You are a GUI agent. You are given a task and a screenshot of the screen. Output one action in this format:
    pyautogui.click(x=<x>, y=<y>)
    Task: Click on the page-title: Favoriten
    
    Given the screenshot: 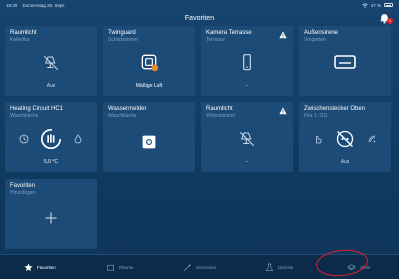 What is the action you would take?
    pyautogui.click(x=199, y=18)
    